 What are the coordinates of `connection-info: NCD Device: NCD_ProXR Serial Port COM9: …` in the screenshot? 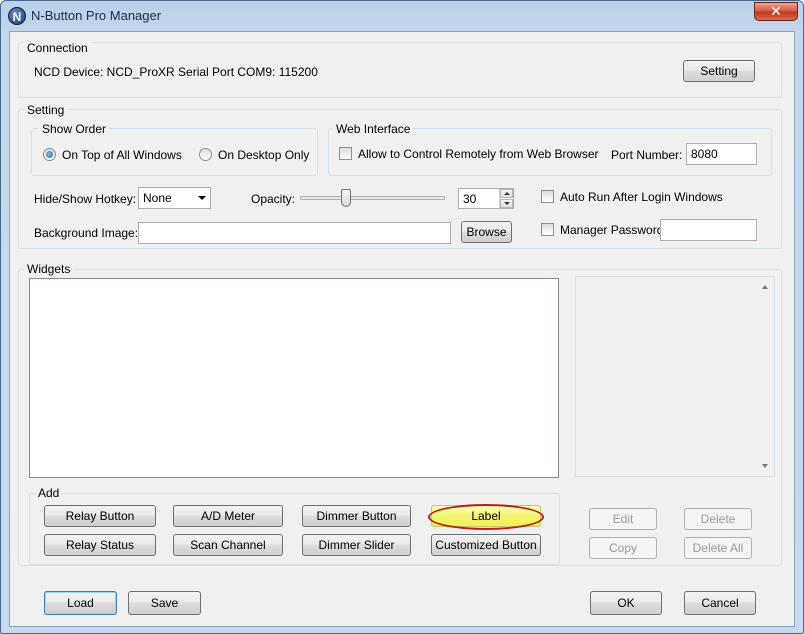 It's located at (176, 72).